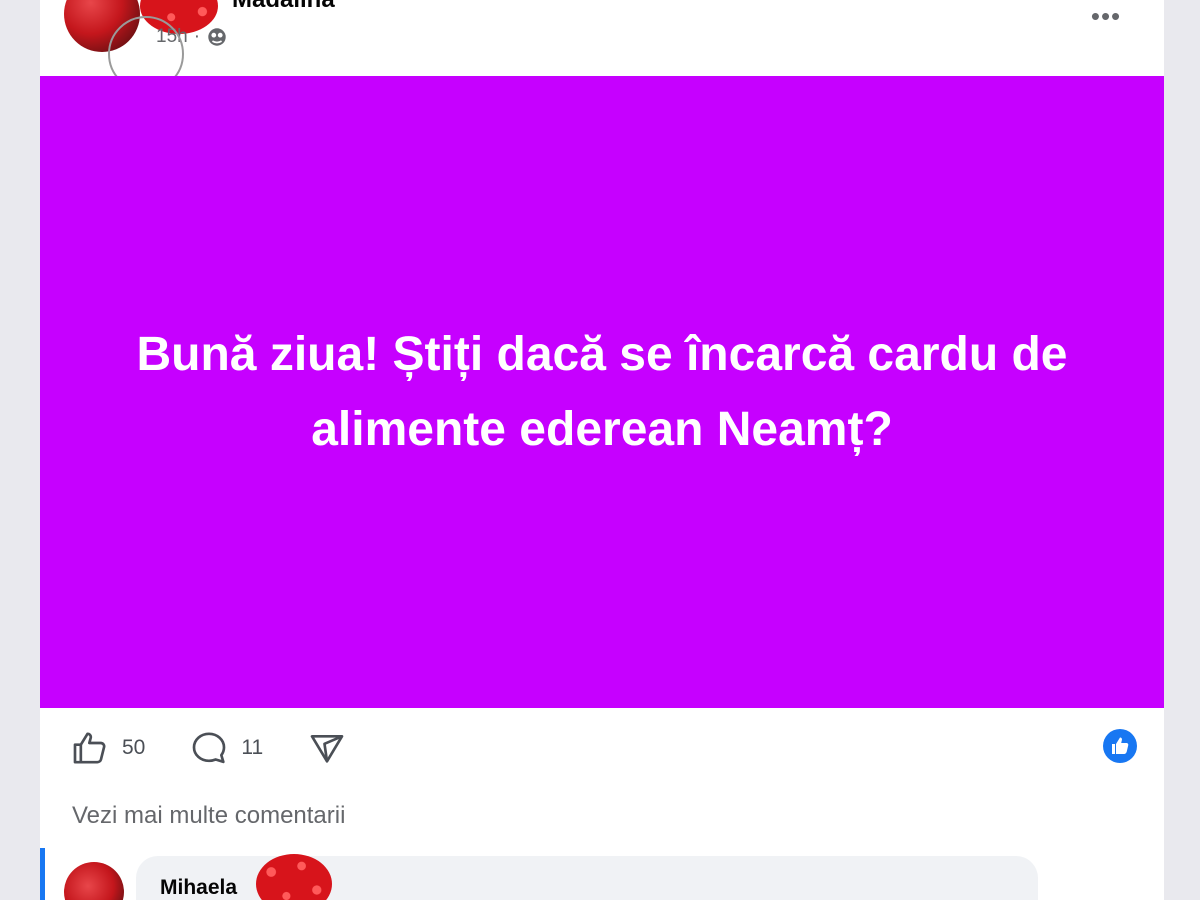  Describe the element at coordinates (252, 747) in the screenshot. I see `comment-count: 11` at that location.